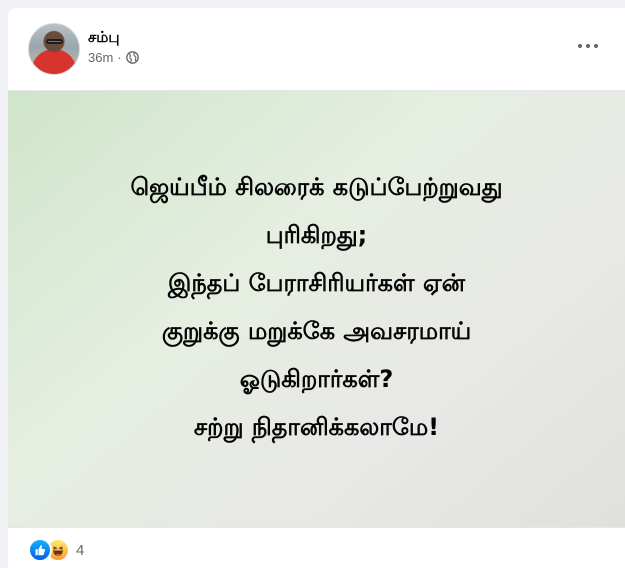 Image resolution: width=625 pixels, height=568 pixels. Describe the element at coordinates (132, 57) in the screenshot. I see `globe-icon` at that location.